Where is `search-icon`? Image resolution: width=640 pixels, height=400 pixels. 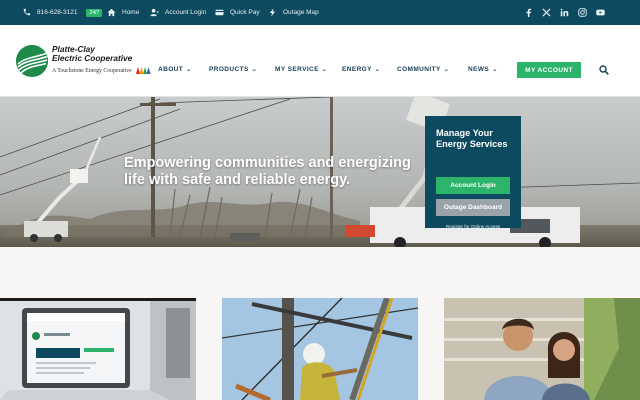 search-icon is located at coordinates (604, 70).